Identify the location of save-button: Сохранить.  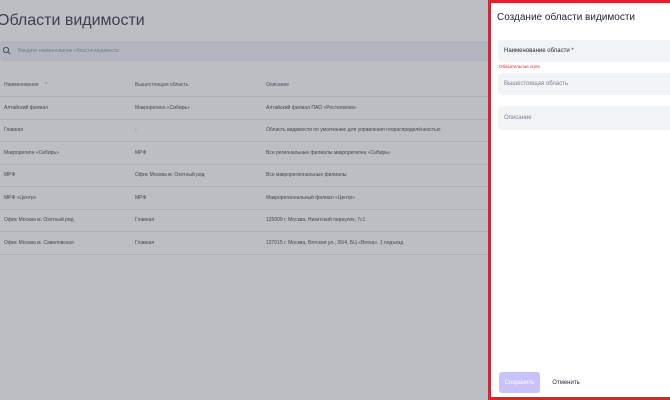
(519, 382).